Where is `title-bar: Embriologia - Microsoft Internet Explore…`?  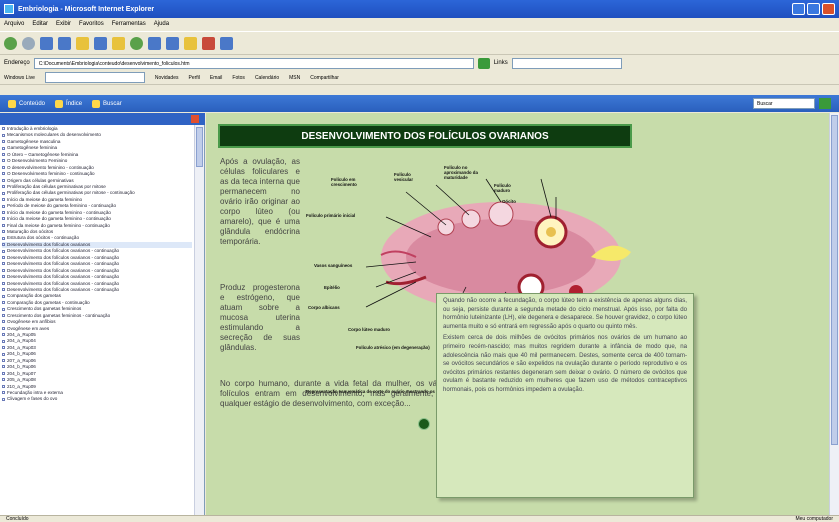
title-bar: Embriologia - Microsoft Internet Explore… is located at coordinates (419, 9).